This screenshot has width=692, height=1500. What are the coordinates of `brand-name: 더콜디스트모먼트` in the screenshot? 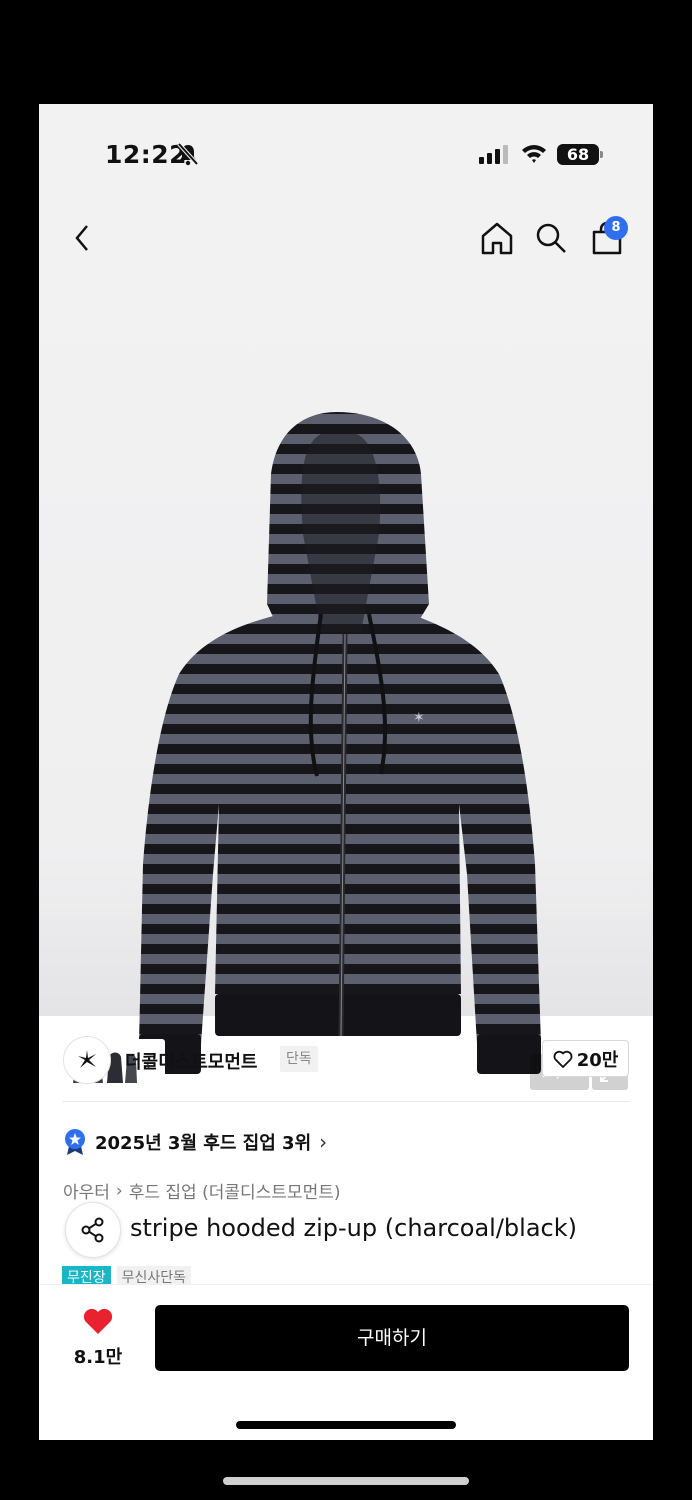 It's located at (191, 1061).